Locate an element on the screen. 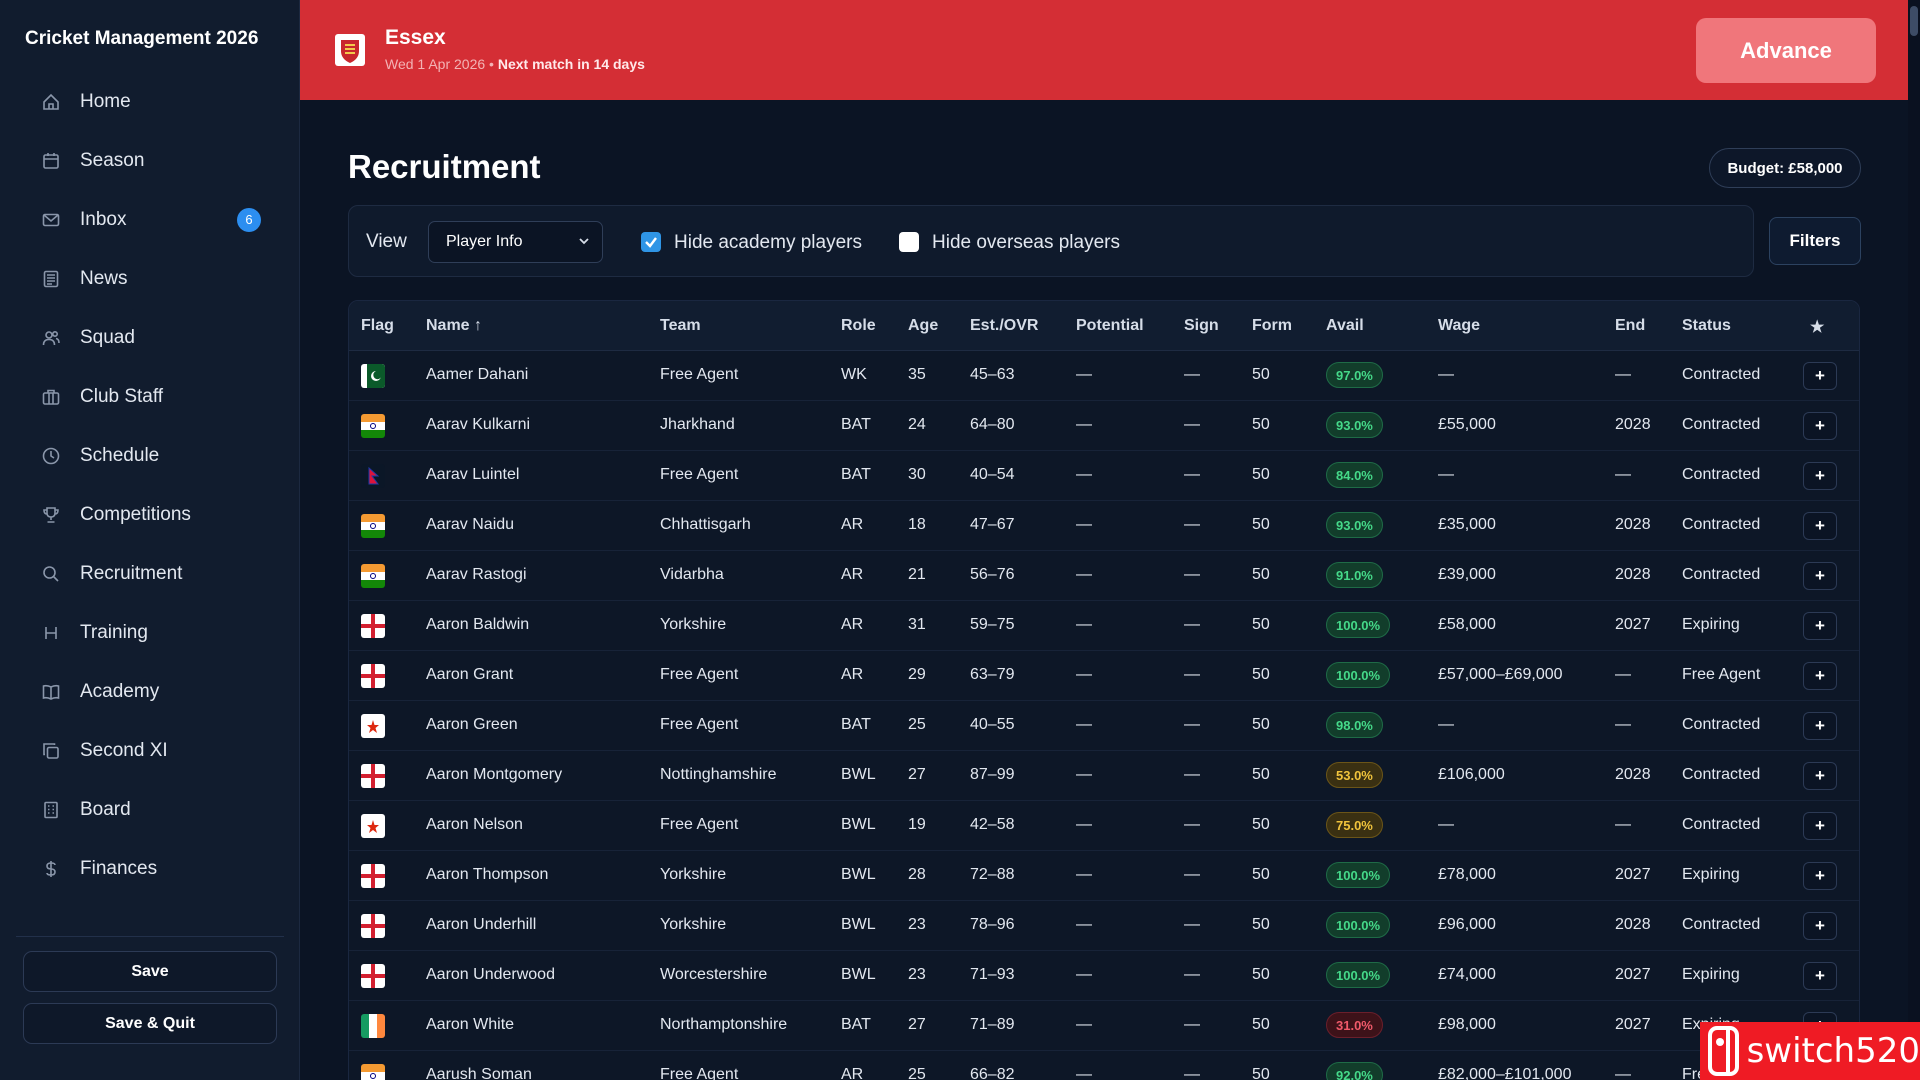 The height and width of the screenshot is (1080, 1920). column-header-end: End is located at coordinates (1630, 326).